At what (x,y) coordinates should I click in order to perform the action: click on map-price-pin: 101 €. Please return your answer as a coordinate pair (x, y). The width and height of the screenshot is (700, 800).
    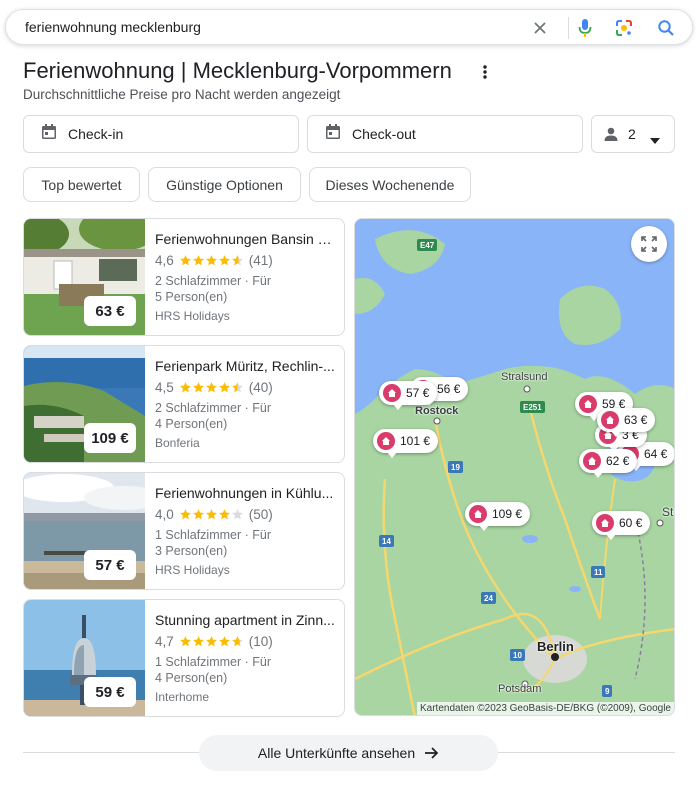
    Looking at the image, I should click on (406, 443).